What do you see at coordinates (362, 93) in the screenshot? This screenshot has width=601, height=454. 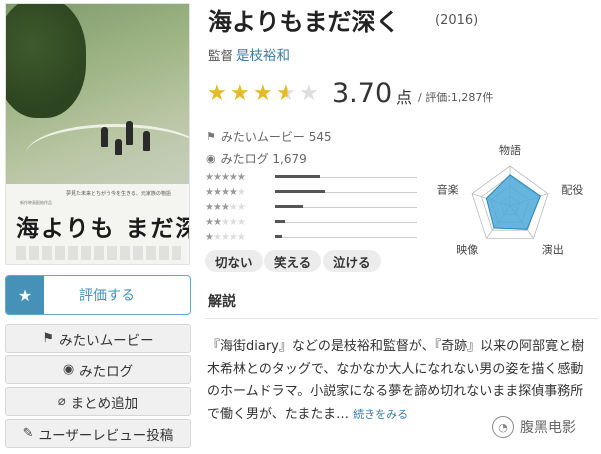 I see `average-score: 3.70` at bounding box center [362, 93].